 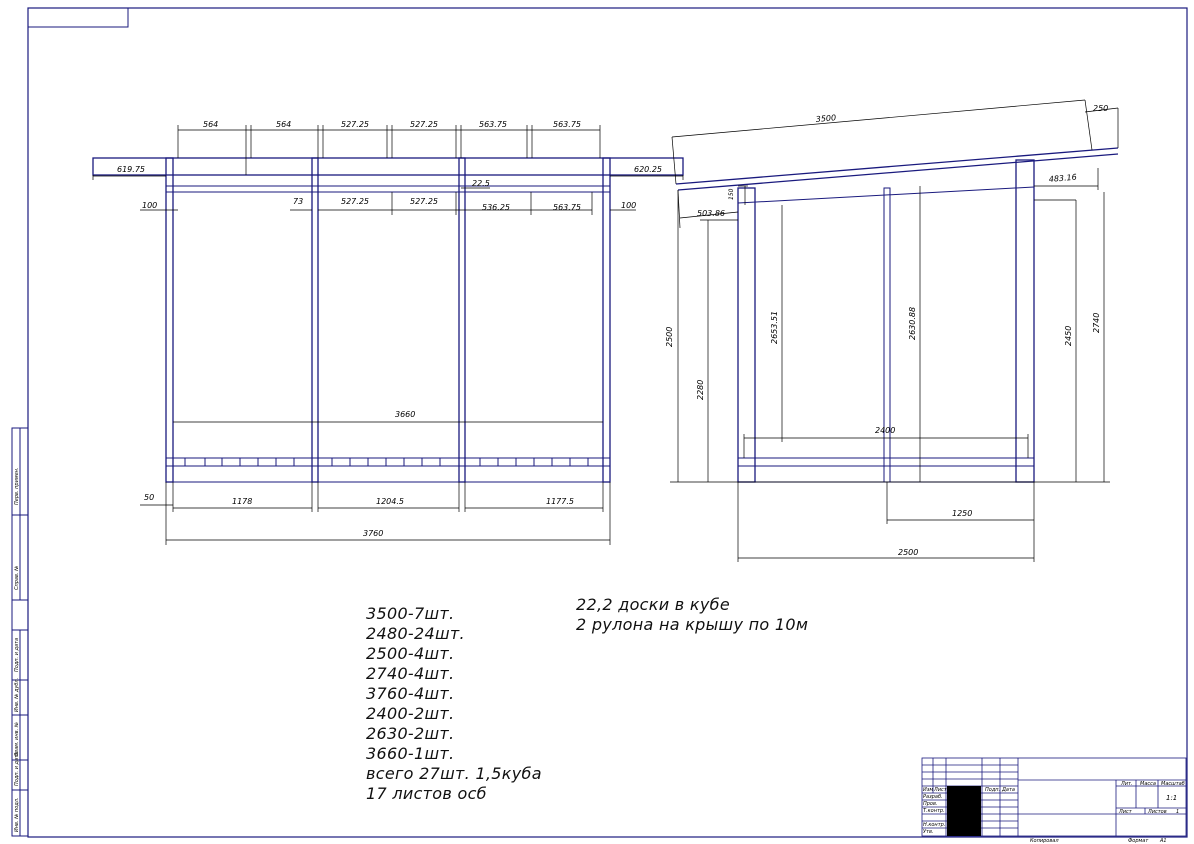 What do you see at coordinates (711, 213) in the screenshot?
I see `dim-left-overhang: 503.86` at bounding box center [711, 213].